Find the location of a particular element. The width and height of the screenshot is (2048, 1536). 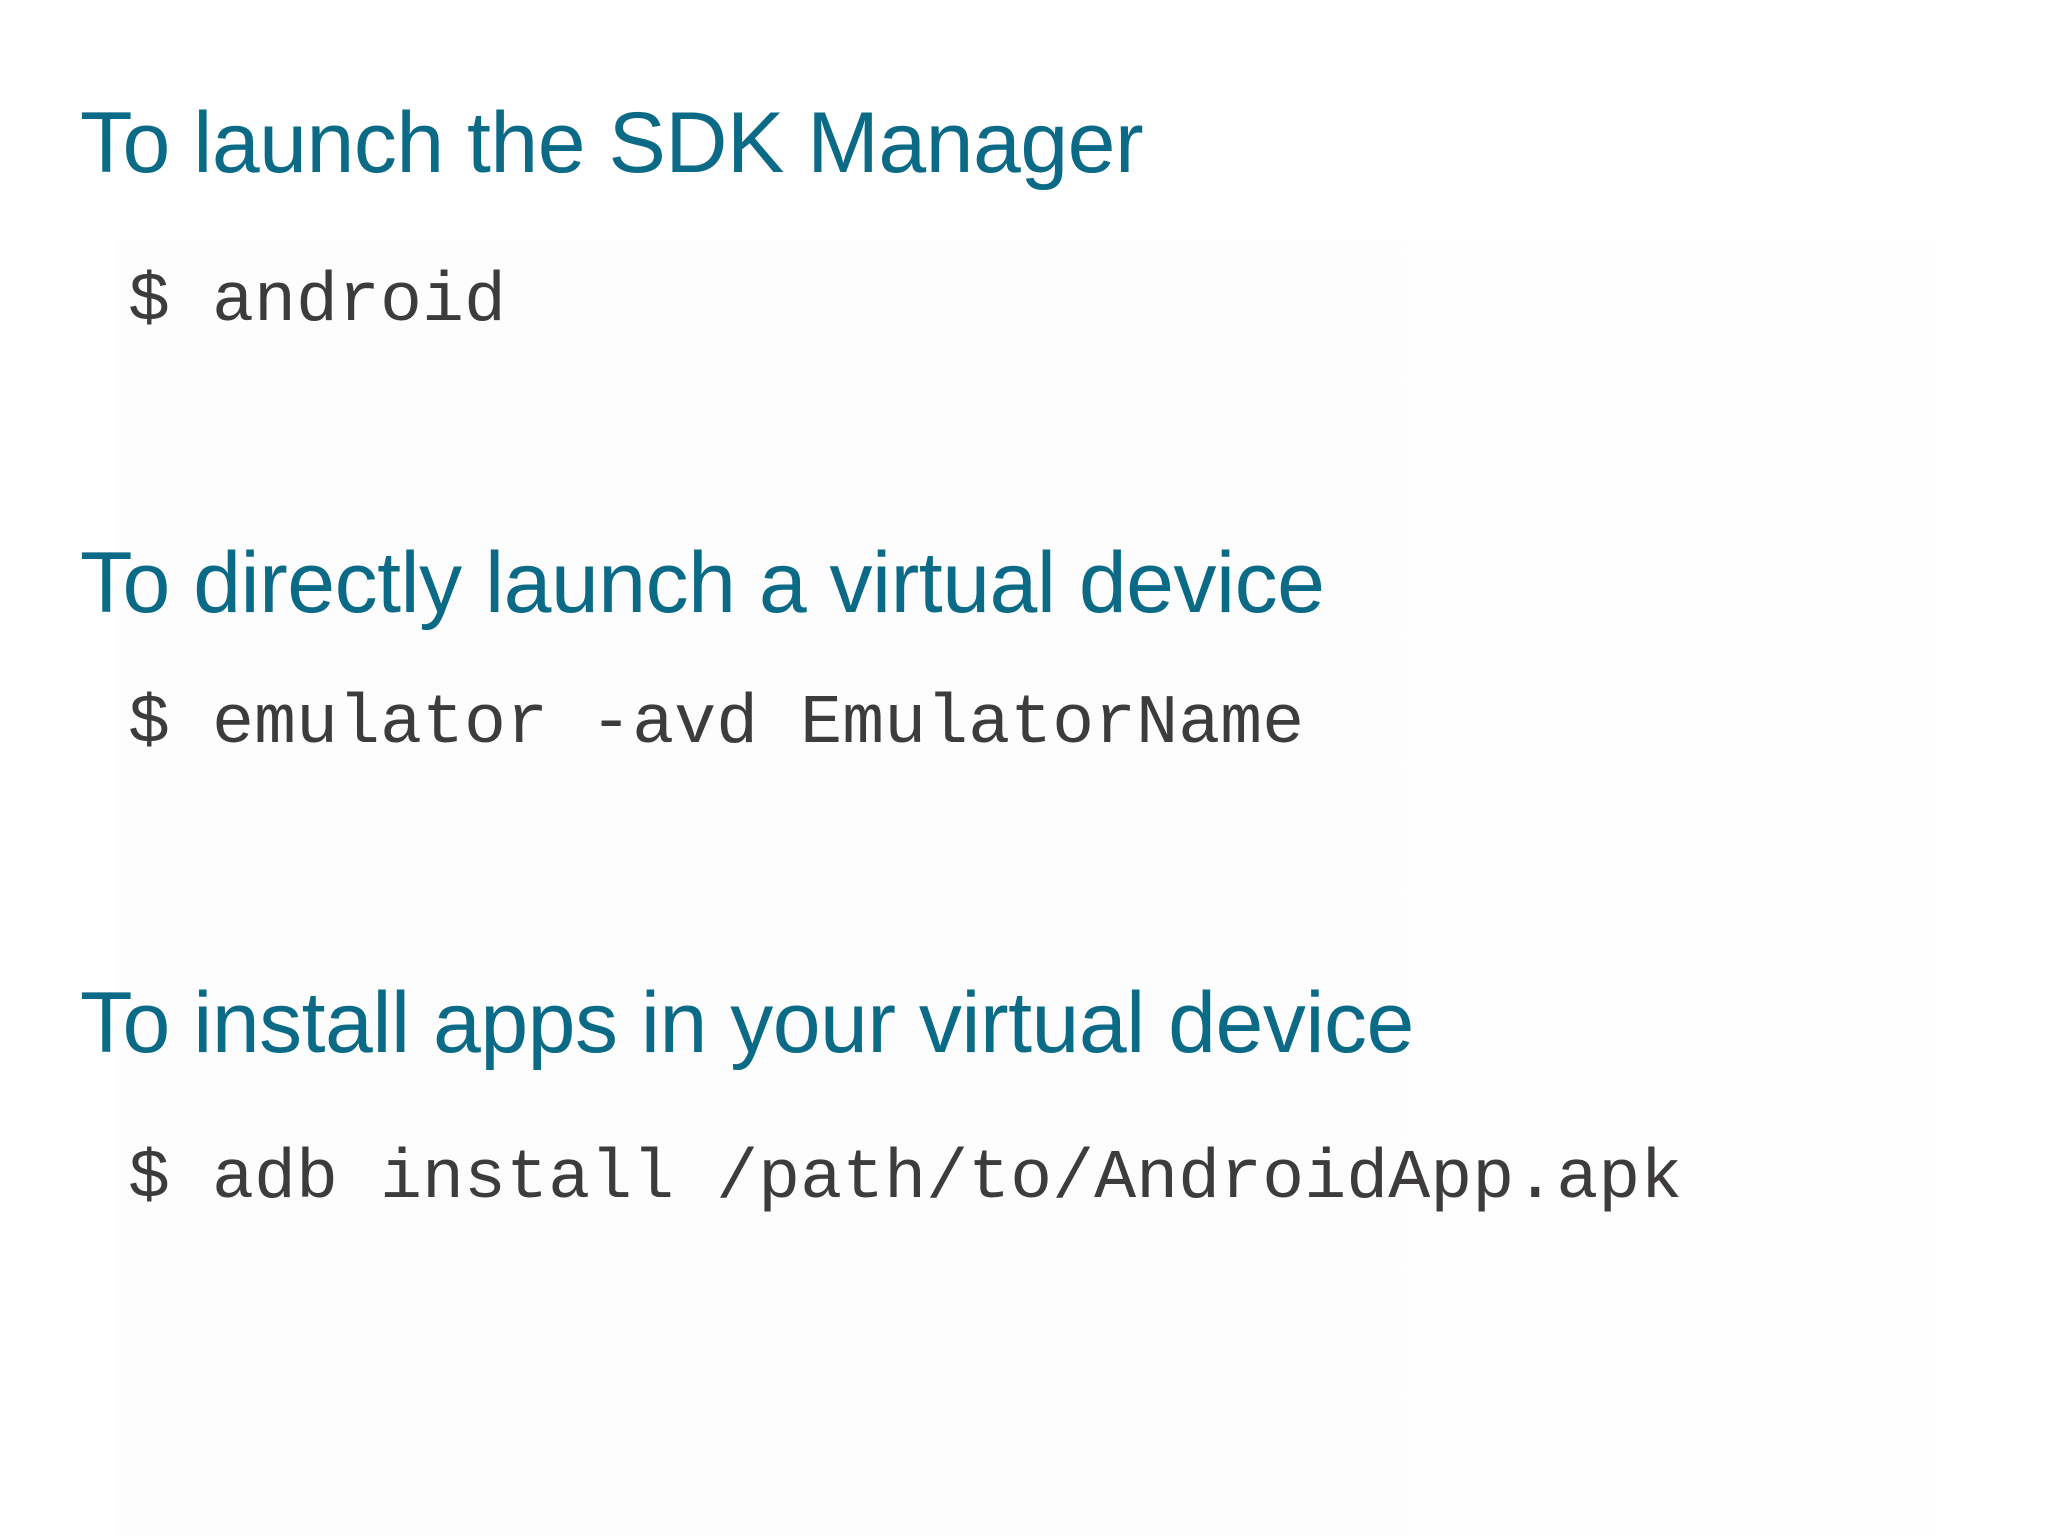

command-text: android is located at coordinates (359, 302).